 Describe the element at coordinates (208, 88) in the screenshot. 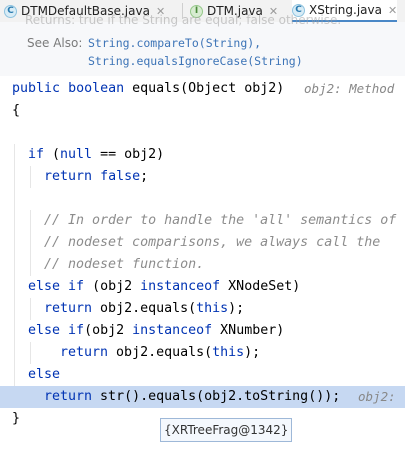

I see `method-signature: equals(Object obj2)` at that location.